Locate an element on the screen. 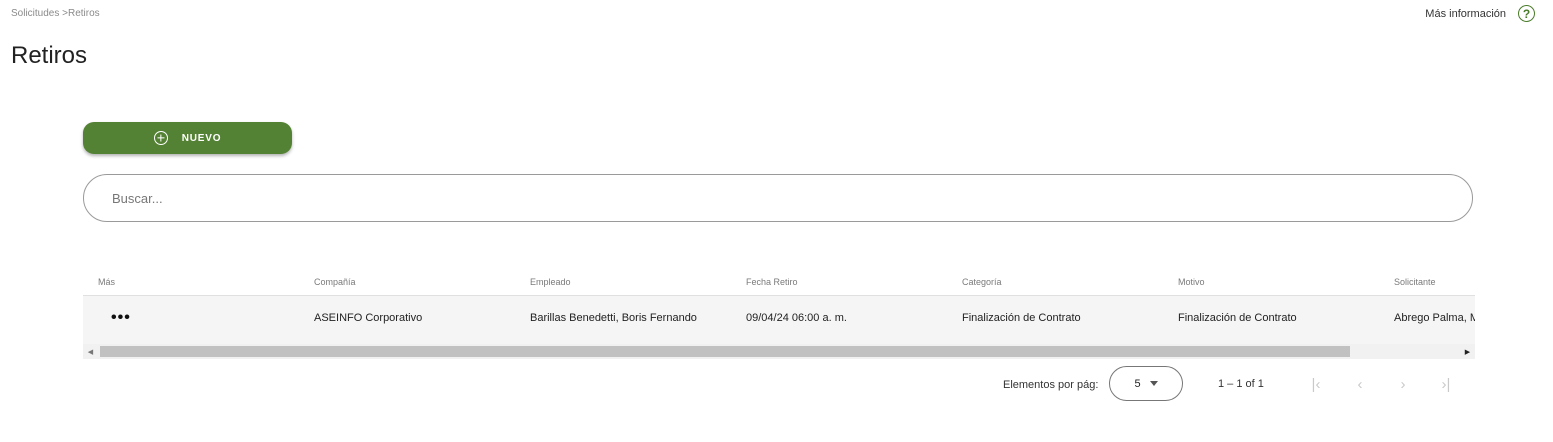  help-link: Más información ? is located at coordinates (1480, 13).